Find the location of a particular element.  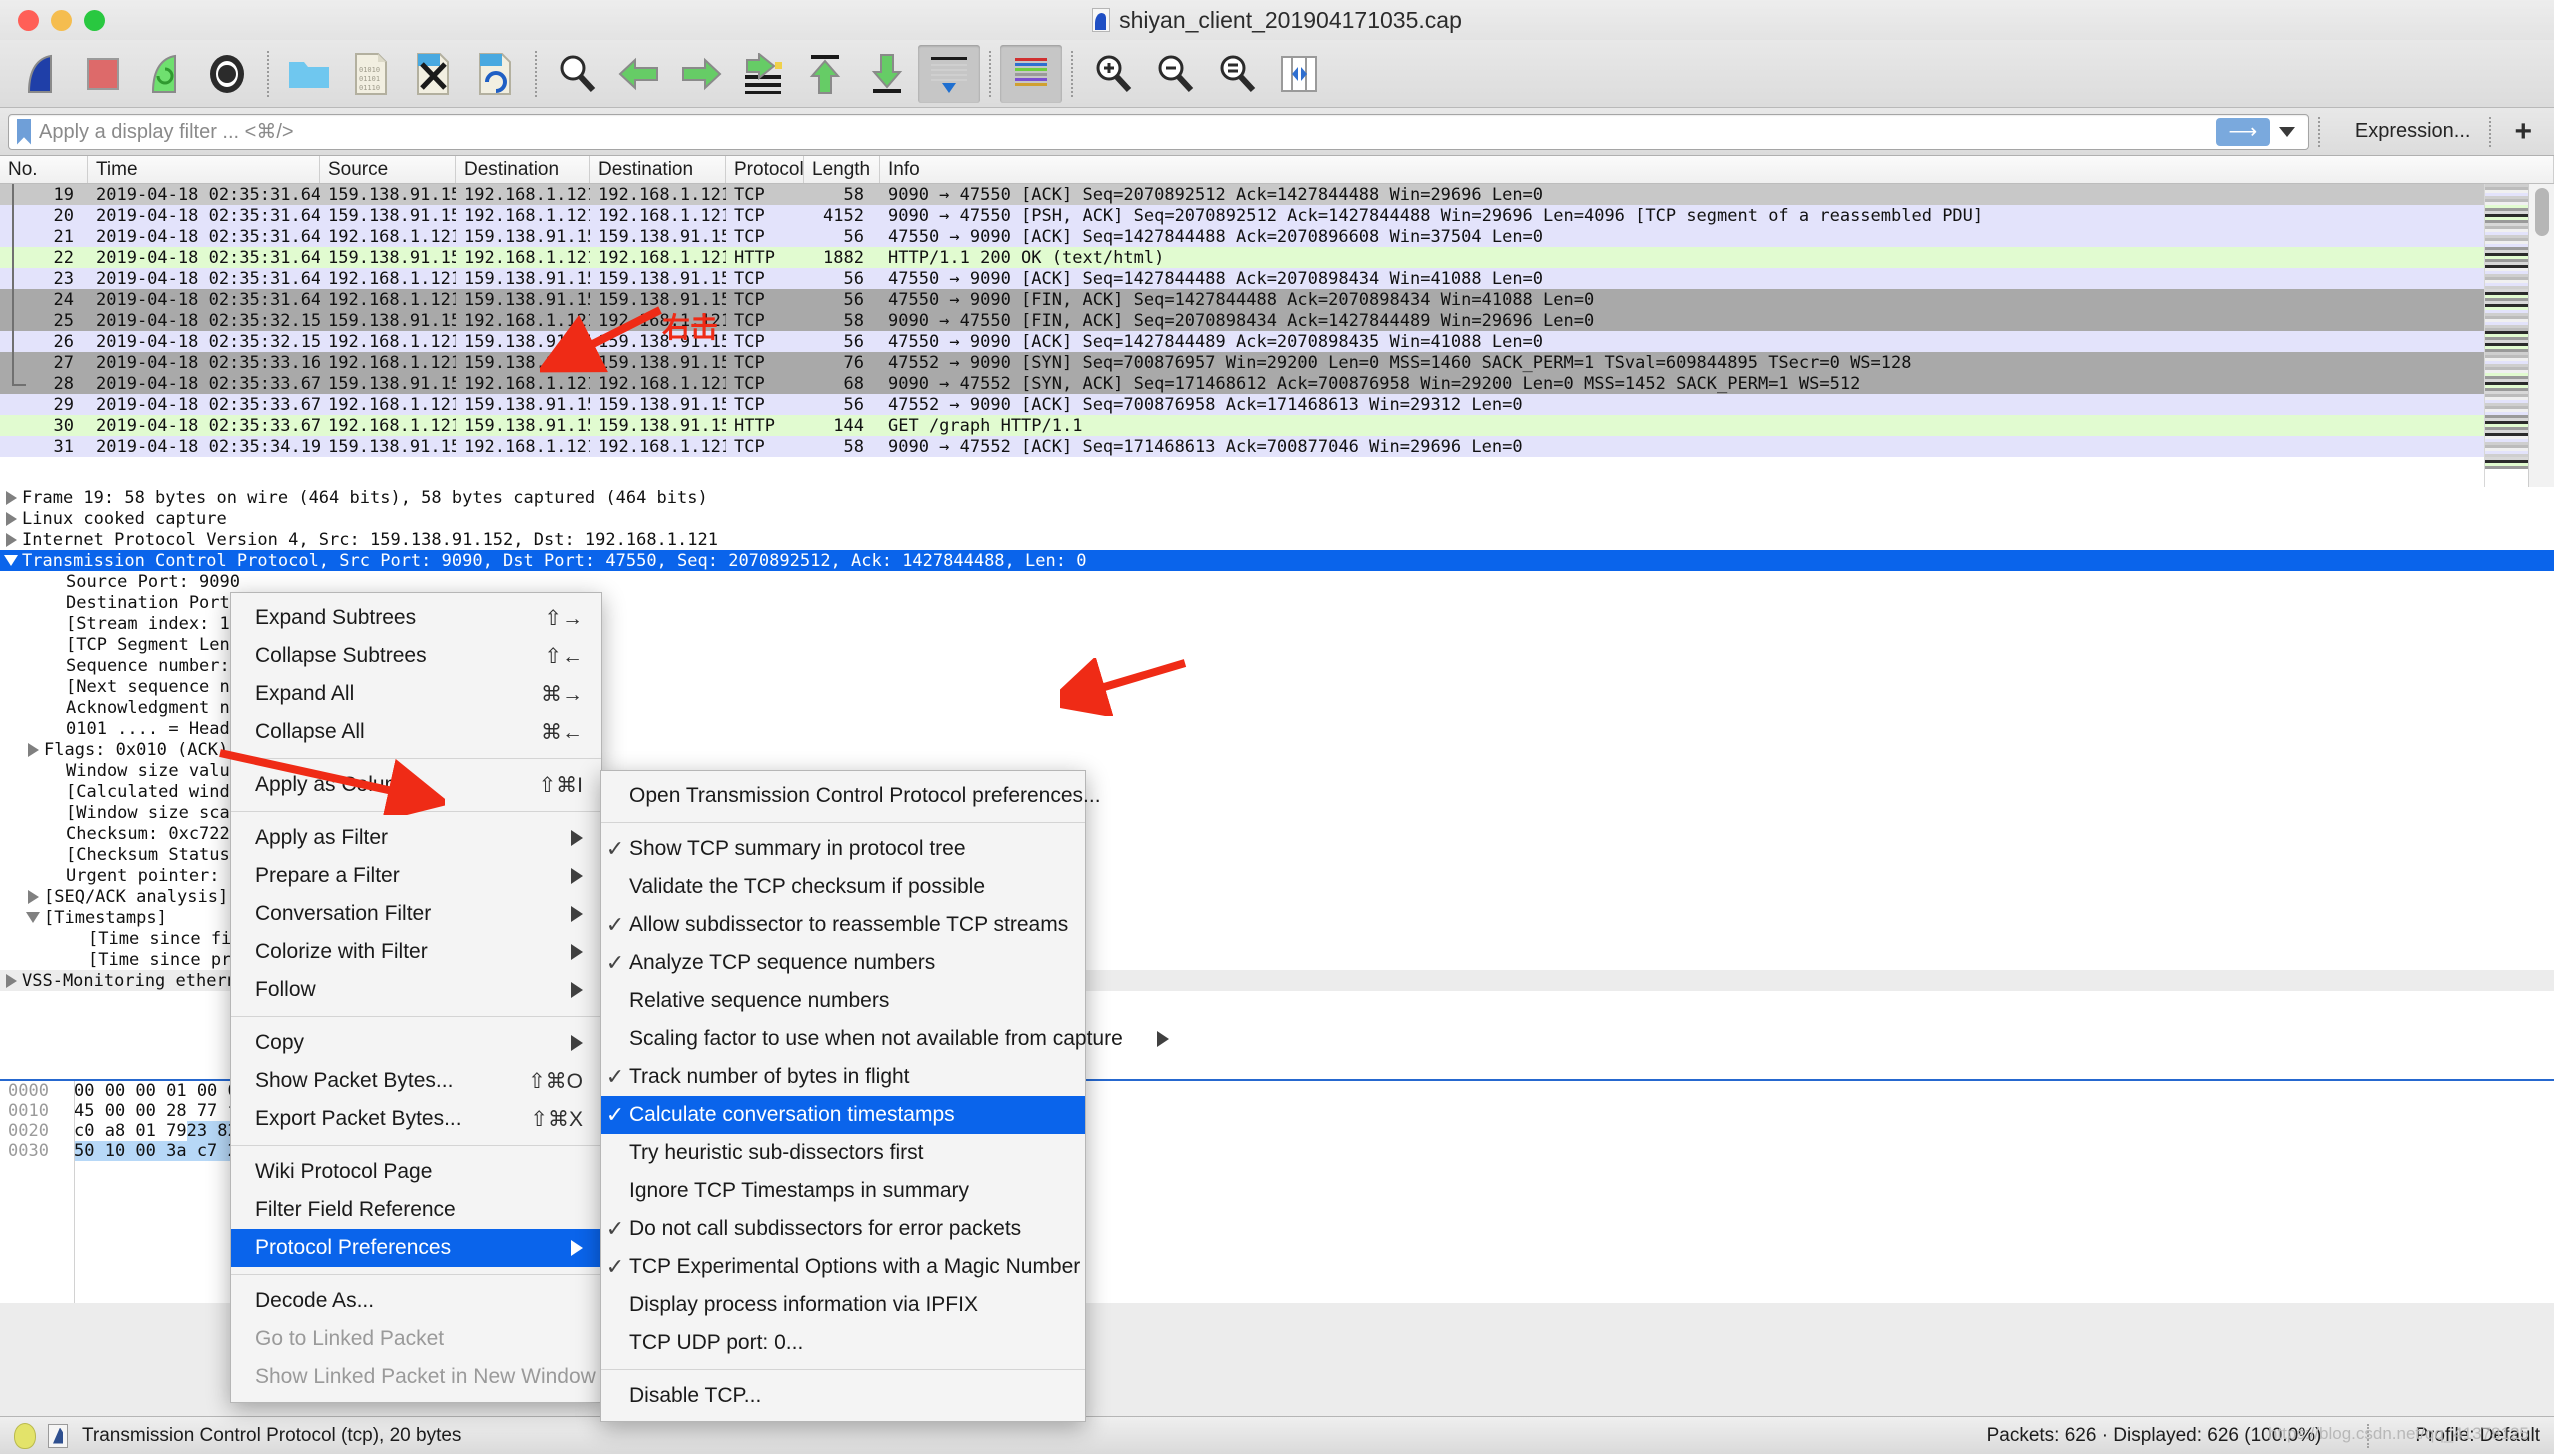

go-forward-icon is located at coordinates (701, 74).